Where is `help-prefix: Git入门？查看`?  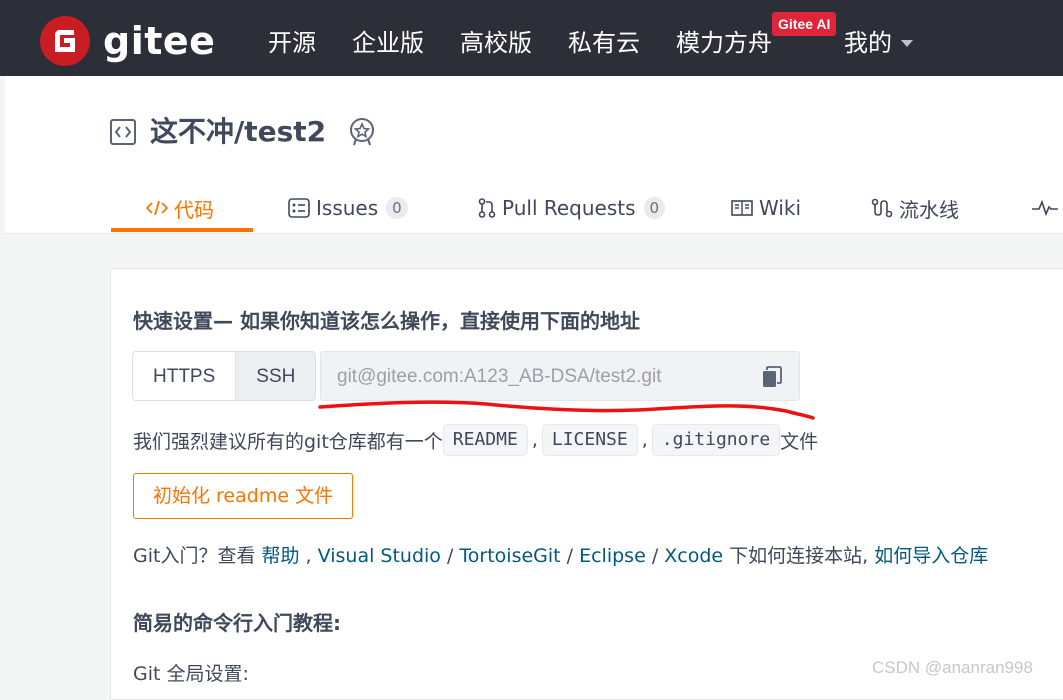
help-prefix: Git入门？查看 is located at coordinates (197, 556).